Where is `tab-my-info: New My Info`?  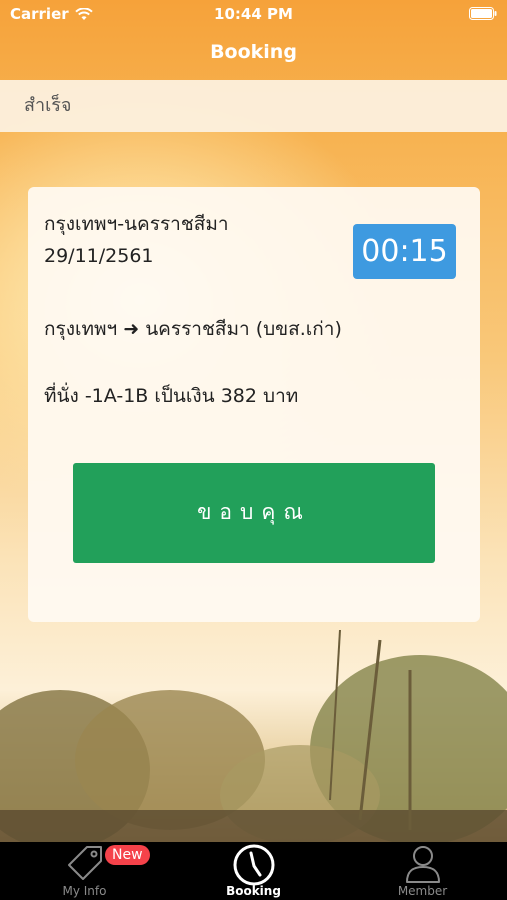 tab-my-info: New My Info is located at coordinates (84, 871).